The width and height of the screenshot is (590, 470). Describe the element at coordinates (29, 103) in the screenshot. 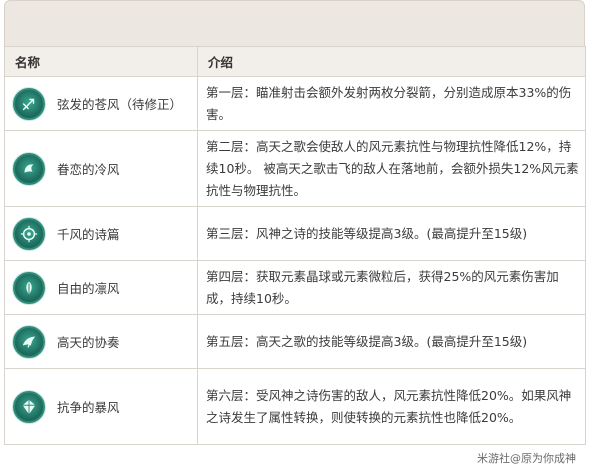

I see `arrows-icon` at that location.